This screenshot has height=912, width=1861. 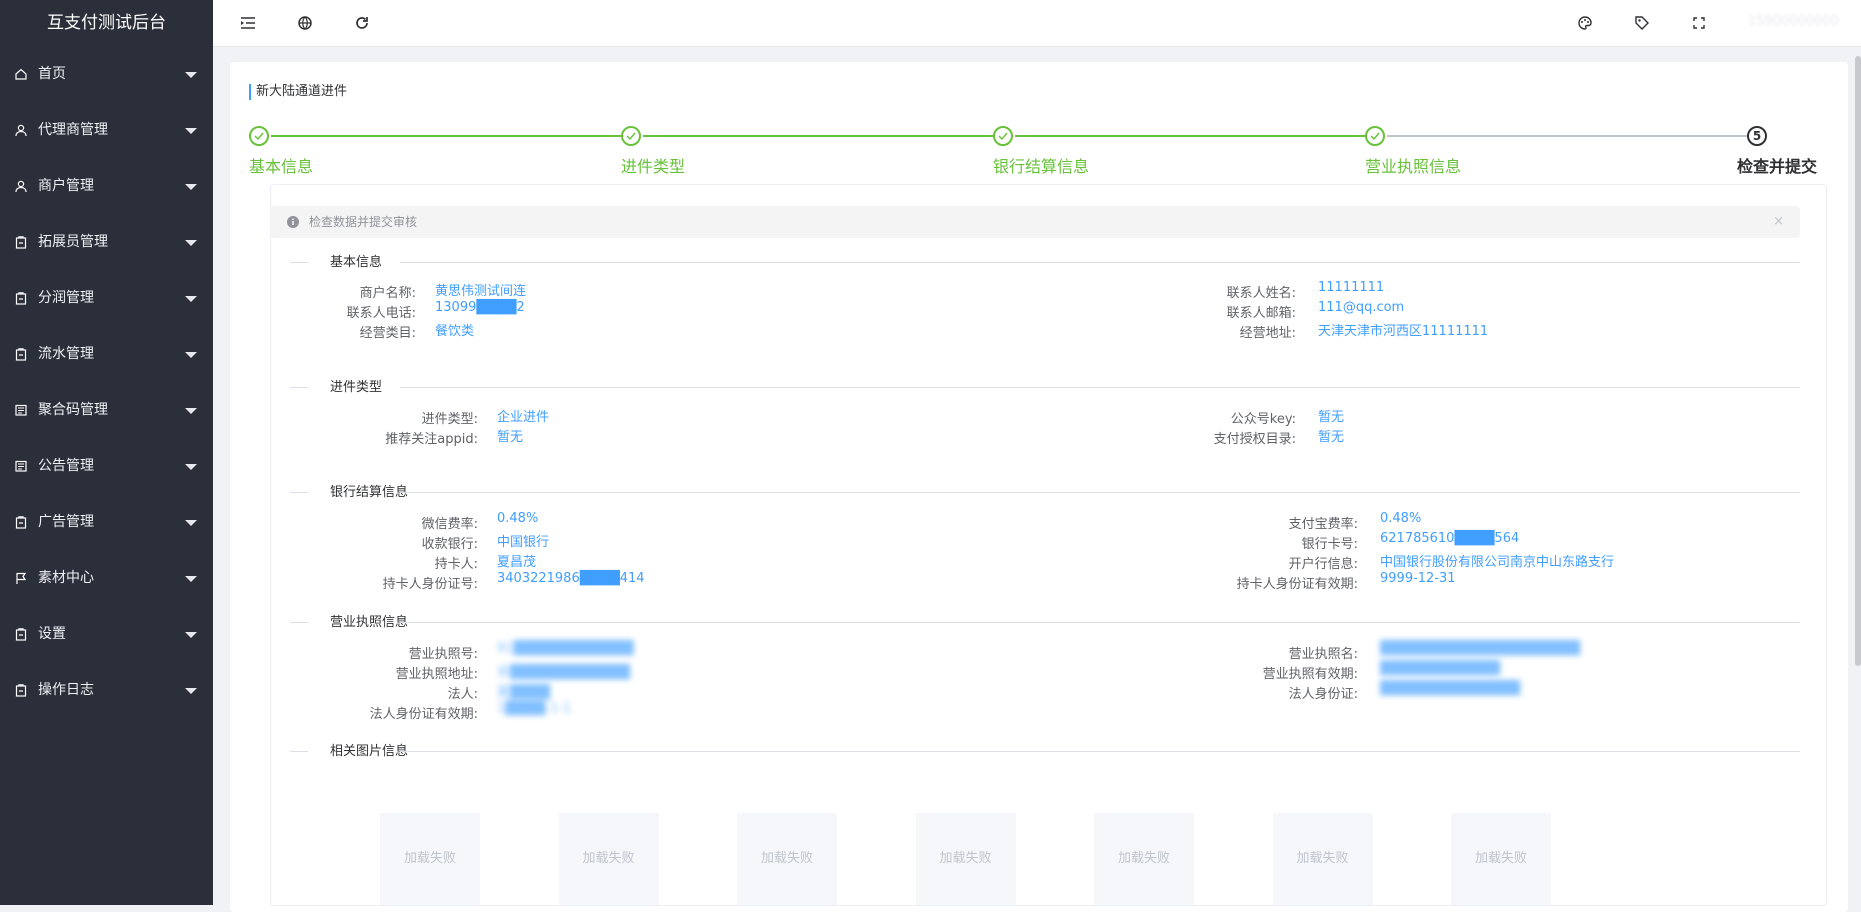 I want to click on sidebar-item-1: 代理商管理, so click(x=106, y=130).